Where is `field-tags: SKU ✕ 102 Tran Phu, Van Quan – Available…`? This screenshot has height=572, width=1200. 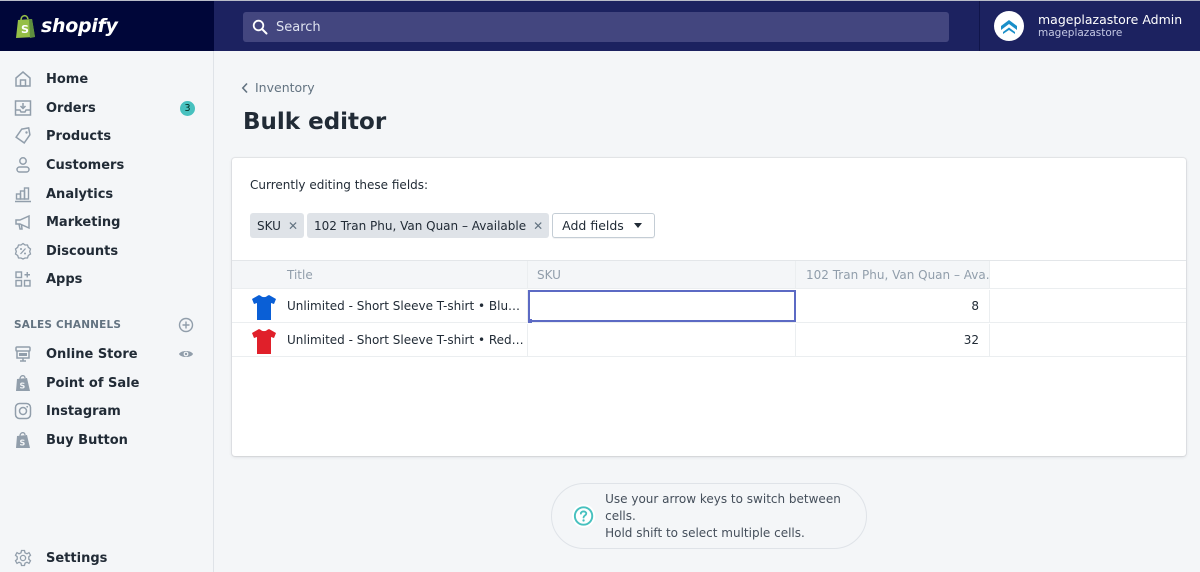 field-tags: SKU ✕ 102 Tran Phu, Van Quan – Available… is located at coordinates (452, 225).